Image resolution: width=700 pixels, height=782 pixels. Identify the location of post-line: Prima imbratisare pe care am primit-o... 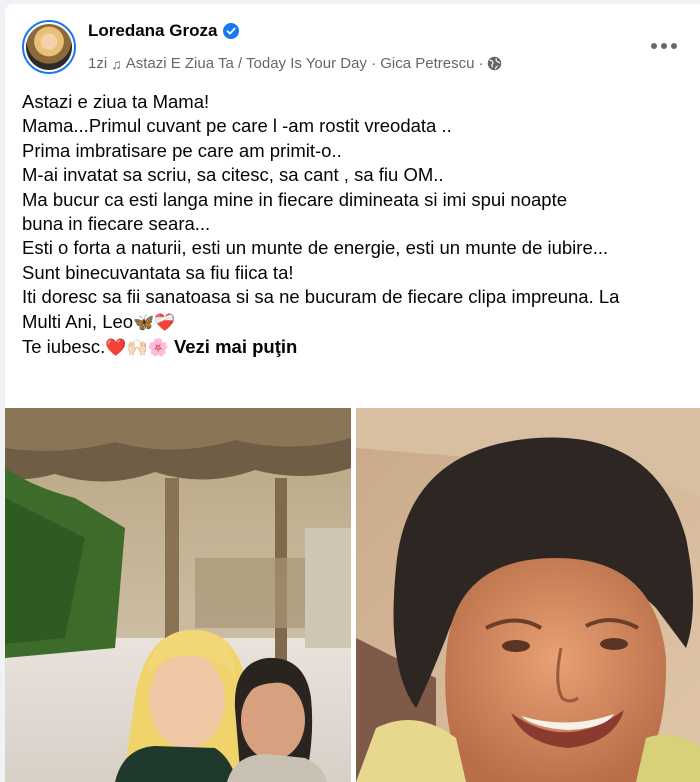
(182, 150).